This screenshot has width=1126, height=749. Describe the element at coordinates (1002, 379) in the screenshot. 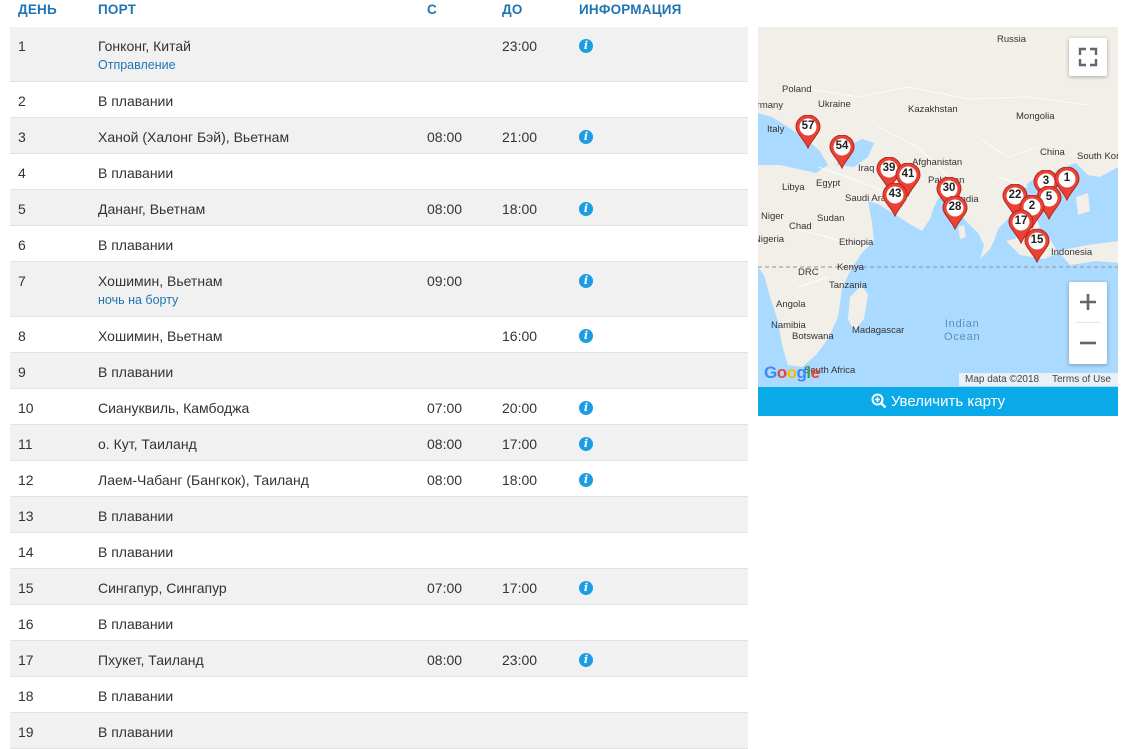

I see `map-data-credit: Map data ©2018` at that location.